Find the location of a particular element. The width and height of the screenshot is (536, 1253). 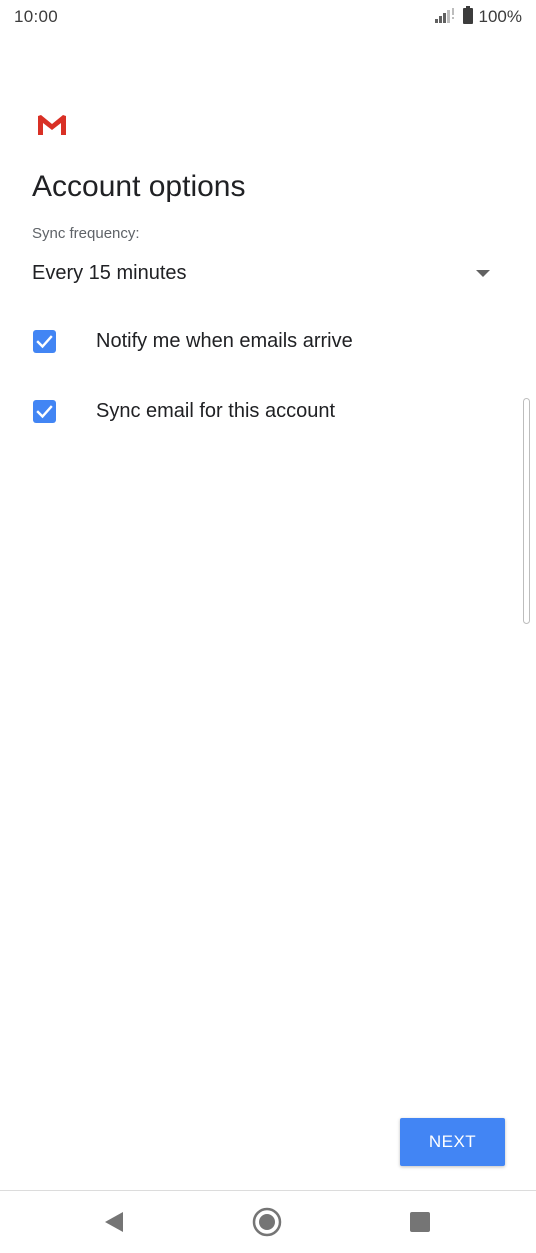

signal-icon is located at coordinates (445, 17).